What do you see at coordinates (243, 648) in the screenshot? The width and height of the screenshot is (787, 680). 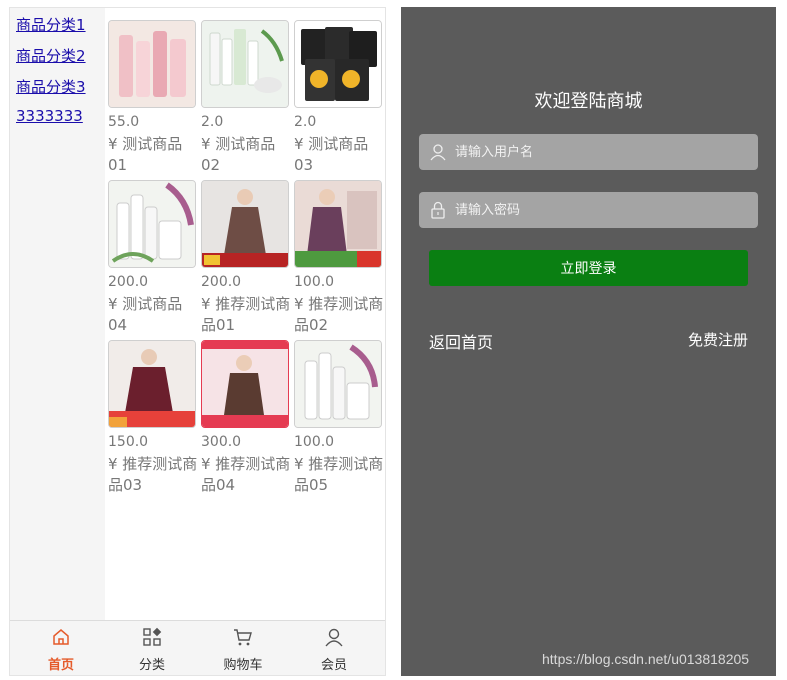 I see `tab-cart: 购物车` at bounding box center [243, 648].